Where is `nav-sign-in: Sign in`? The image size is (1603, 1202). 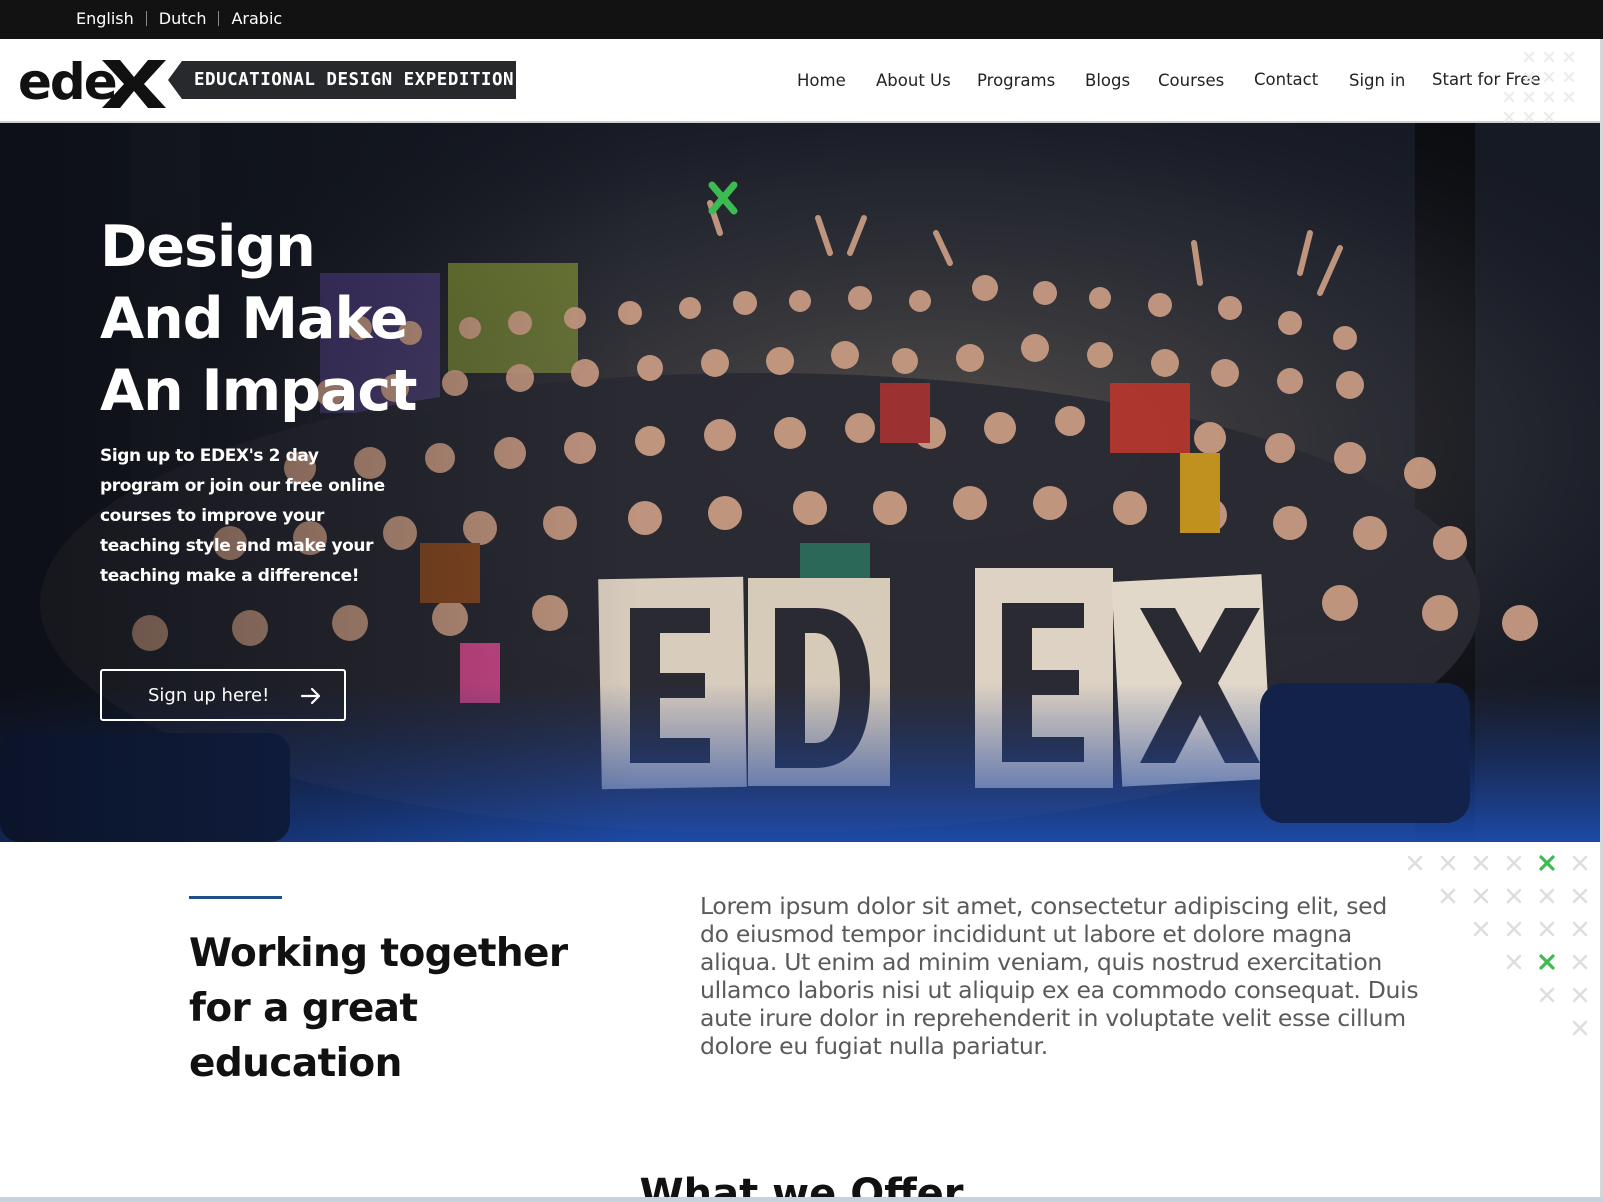
nav-sign-in: Sign in is located at coordinates (1377, 80).